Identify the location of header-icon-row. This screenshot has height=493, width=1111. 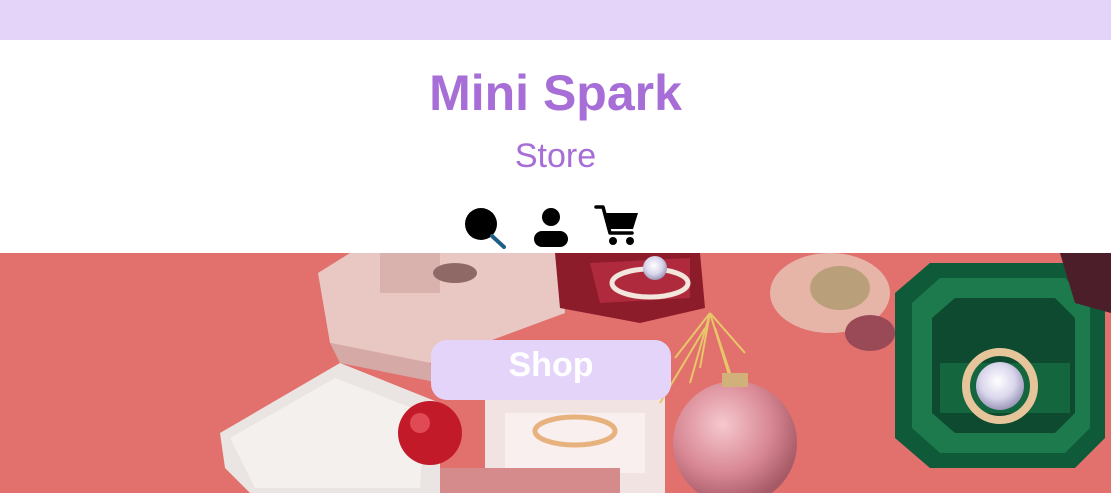
(552, 228).